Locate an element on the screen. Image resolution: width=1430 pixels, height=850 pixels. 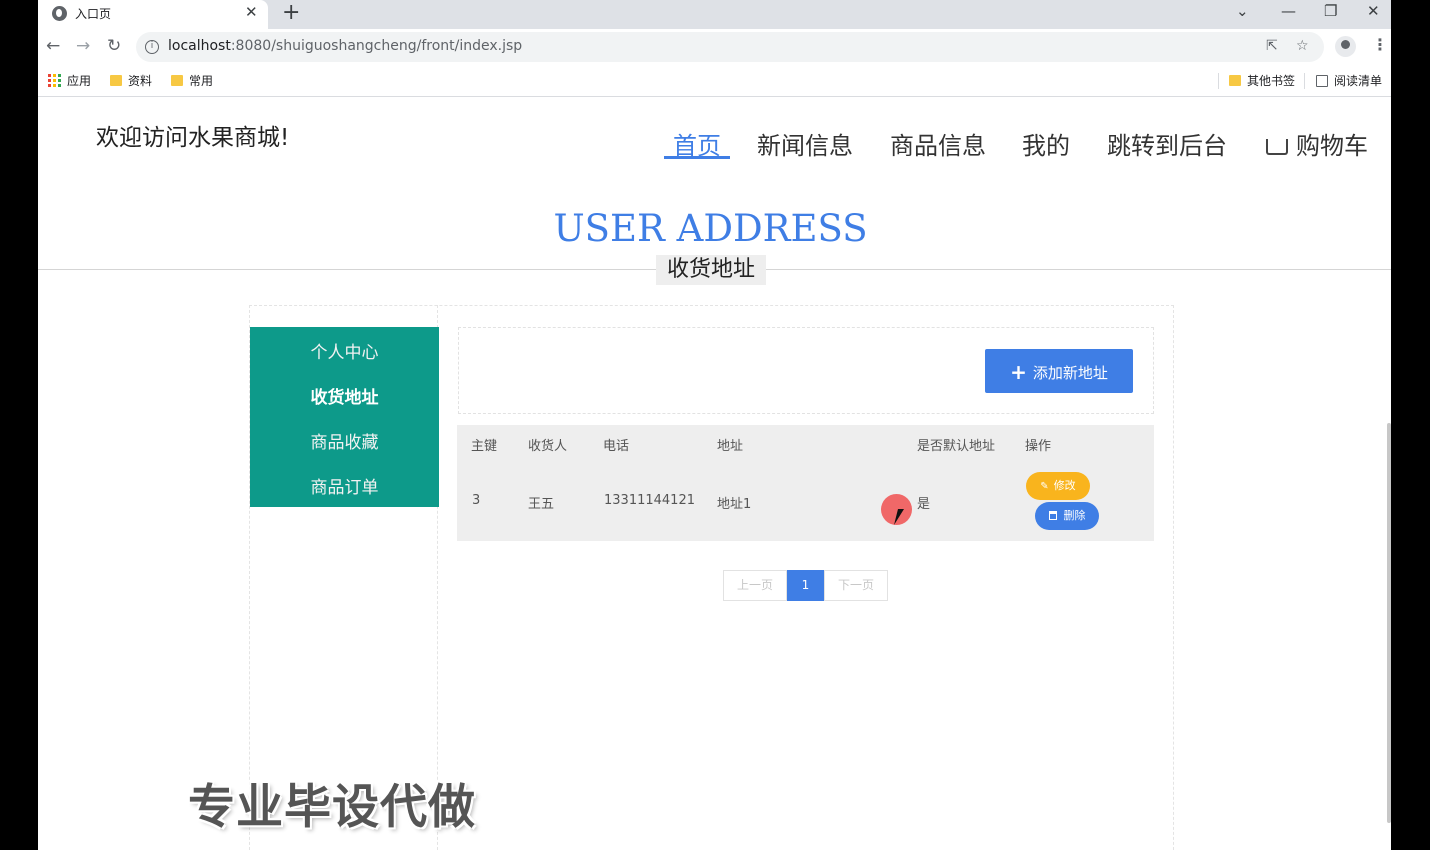
pagination: 上一页 1 下一页 is located at coordinates (805, 585).